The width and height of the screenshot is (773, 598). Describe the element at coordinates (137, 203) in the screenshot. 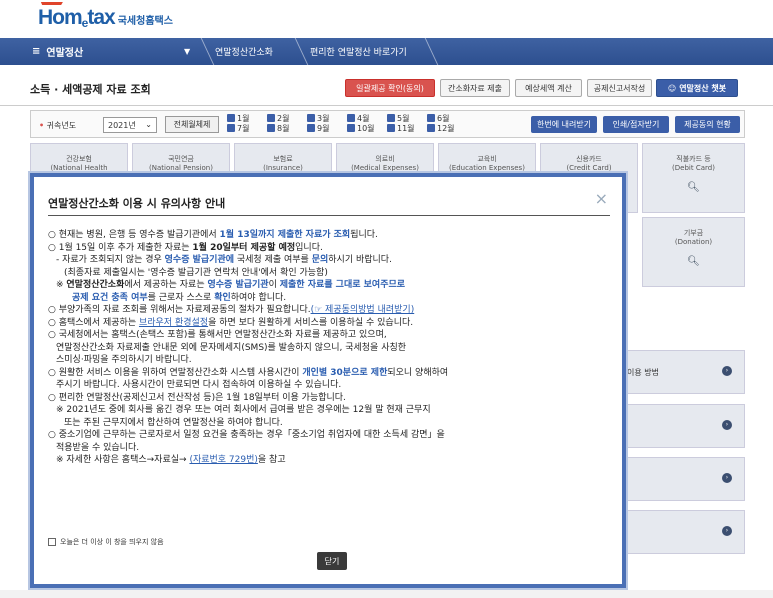

I see `modal-title: 연말정산간소화 이용 시 유의사항 안내` at that location.